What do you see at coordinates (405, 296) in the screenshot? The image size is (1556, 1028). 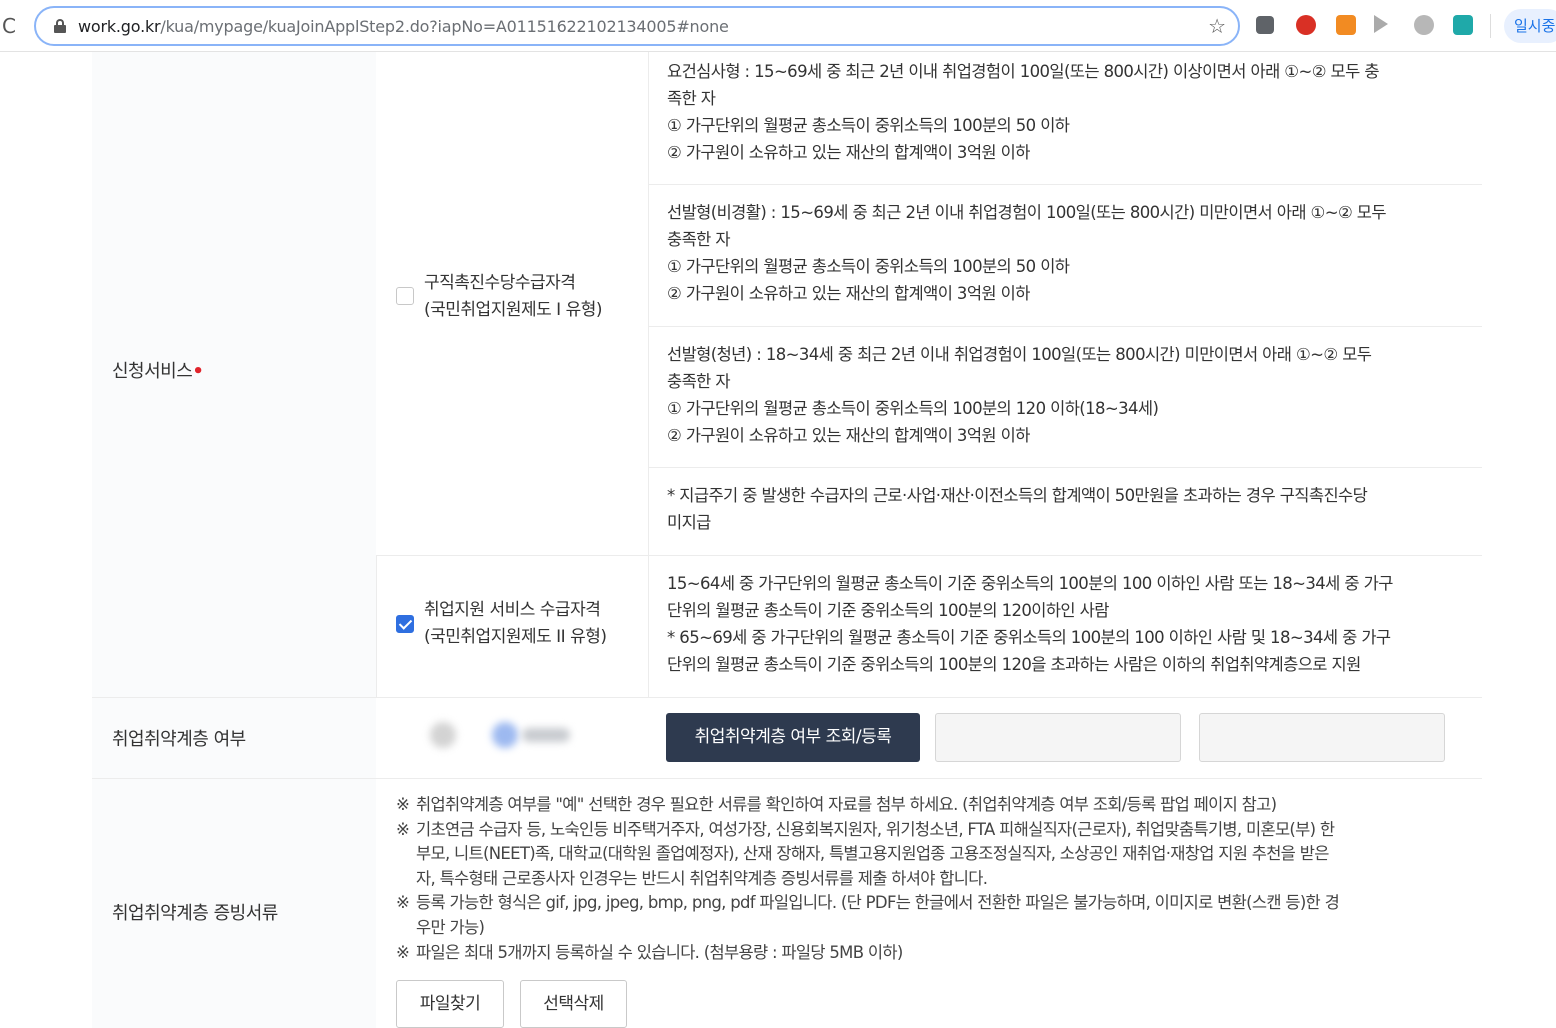 I see `type1-checkbox` at bounding box center [405, 296].